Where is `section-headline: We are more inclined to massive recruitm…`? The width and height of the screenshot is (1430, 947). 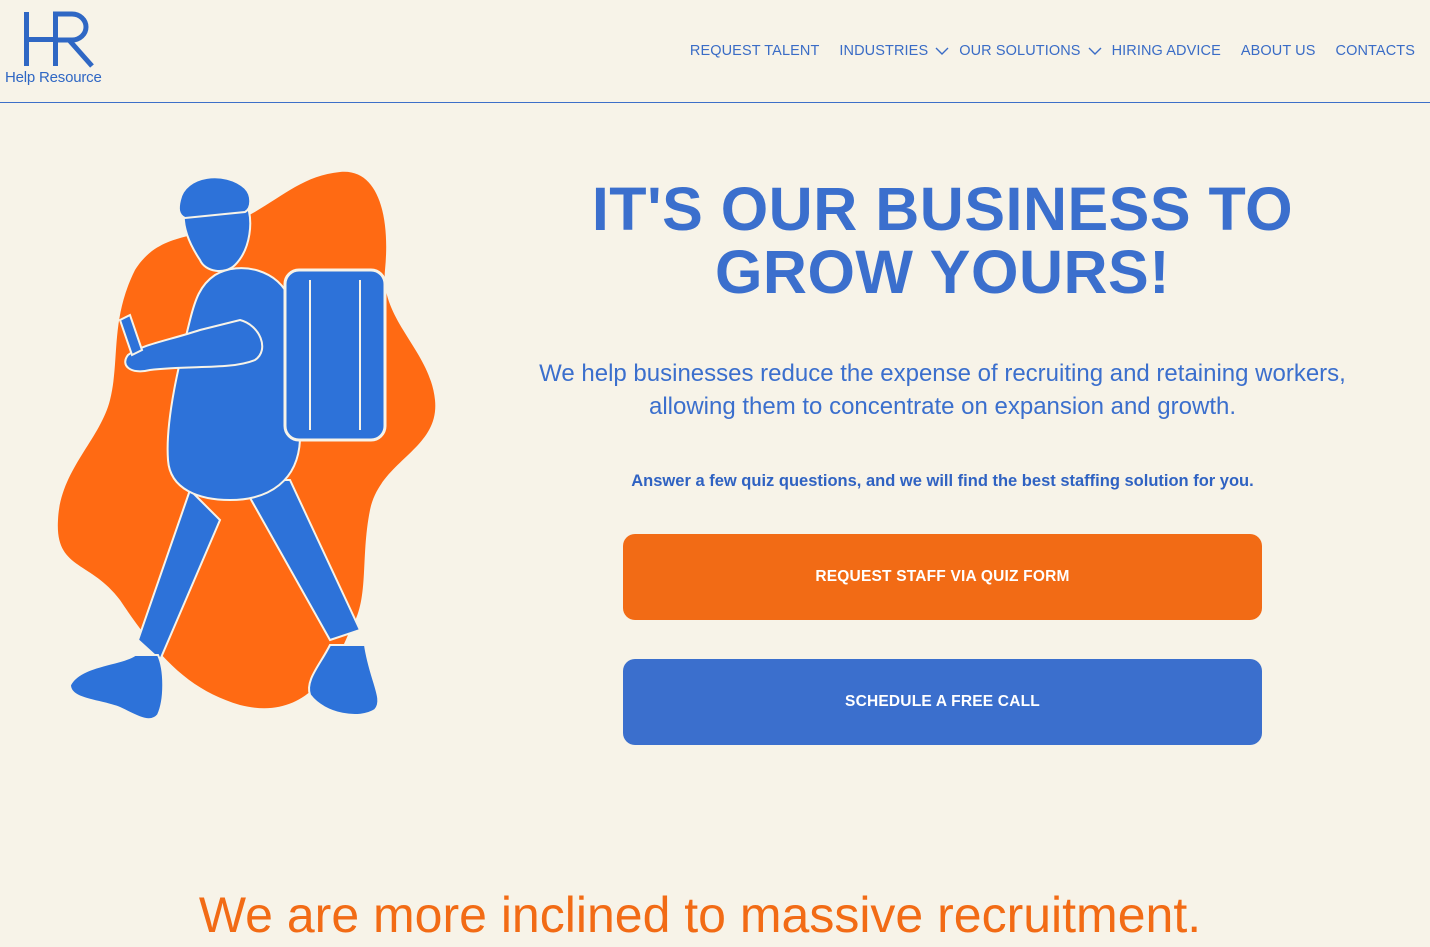
section-headline: We are more inclined to massive recruitm… is located at coordinates (700, 915).